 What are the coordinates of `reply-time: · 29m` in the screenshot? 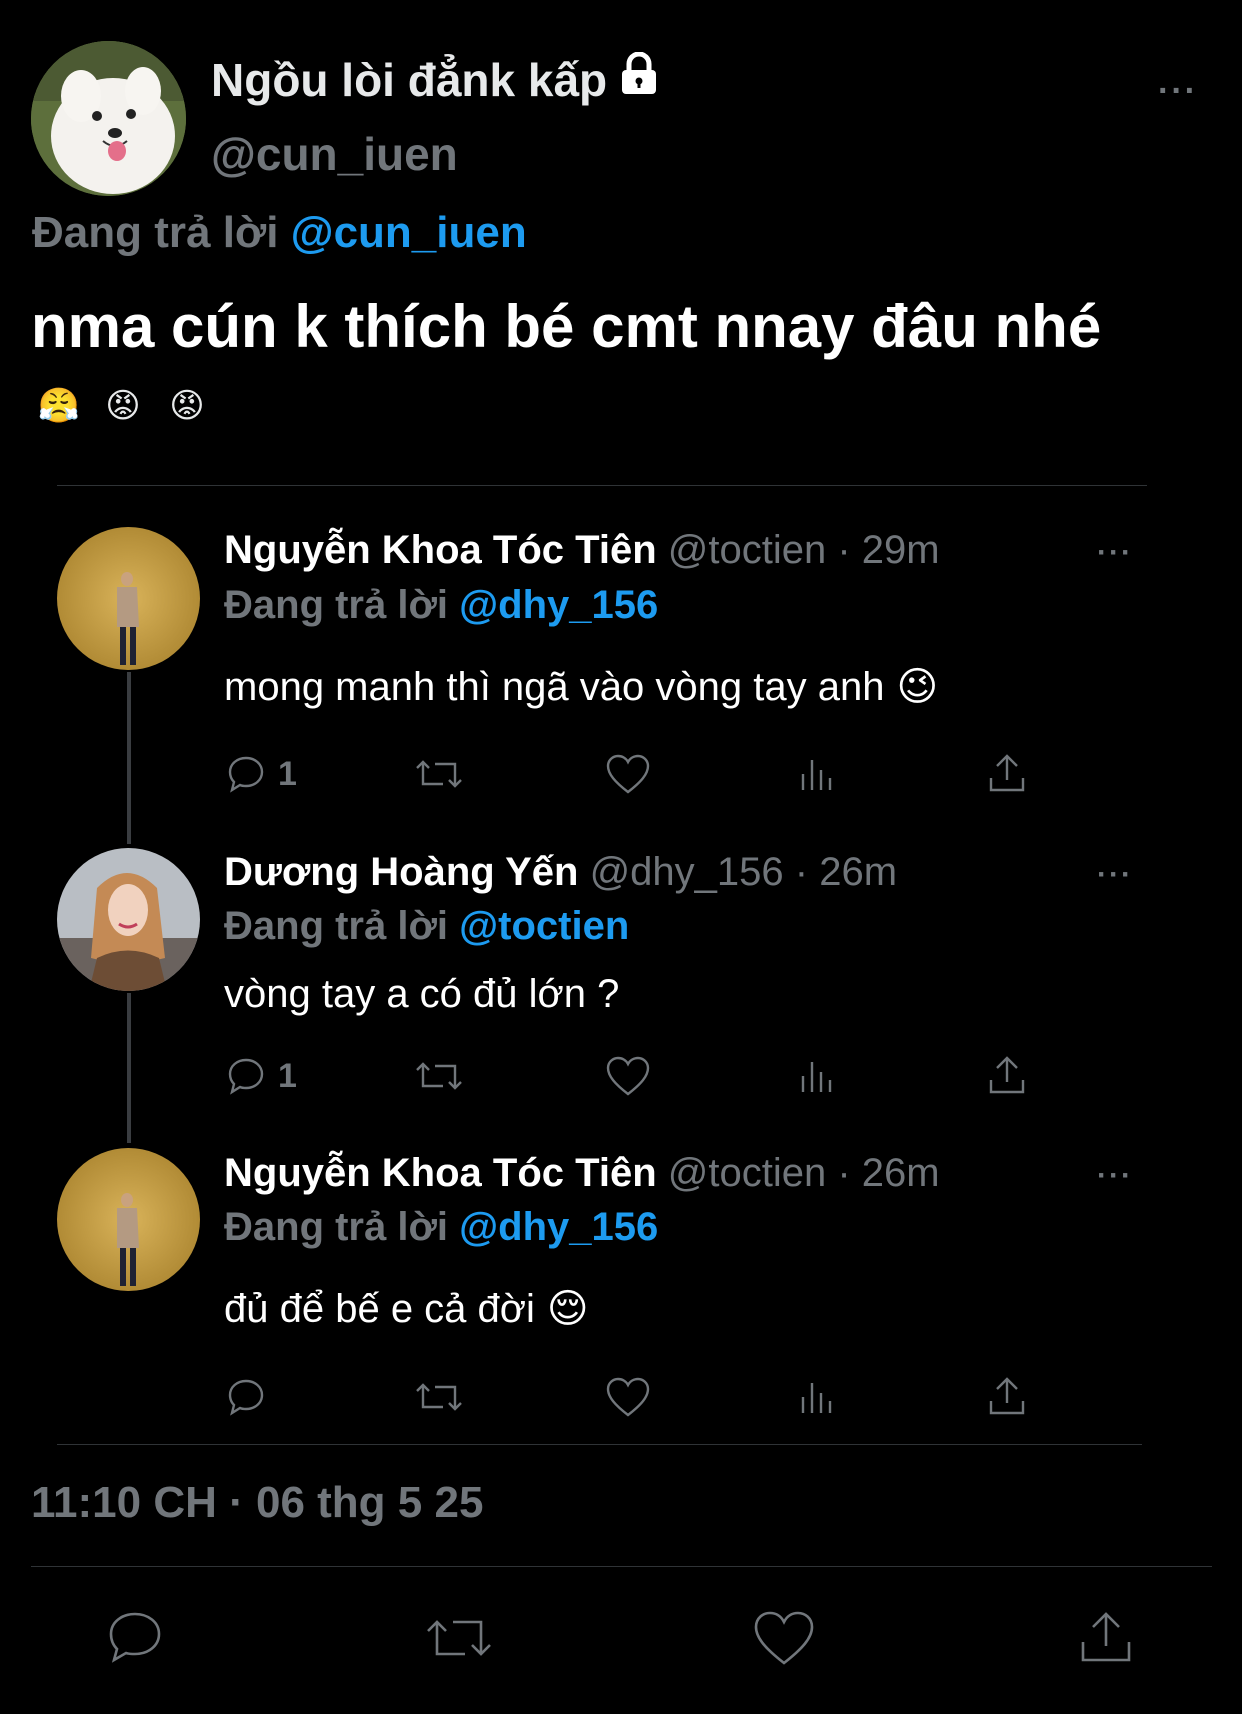 It's located at (888, 550).